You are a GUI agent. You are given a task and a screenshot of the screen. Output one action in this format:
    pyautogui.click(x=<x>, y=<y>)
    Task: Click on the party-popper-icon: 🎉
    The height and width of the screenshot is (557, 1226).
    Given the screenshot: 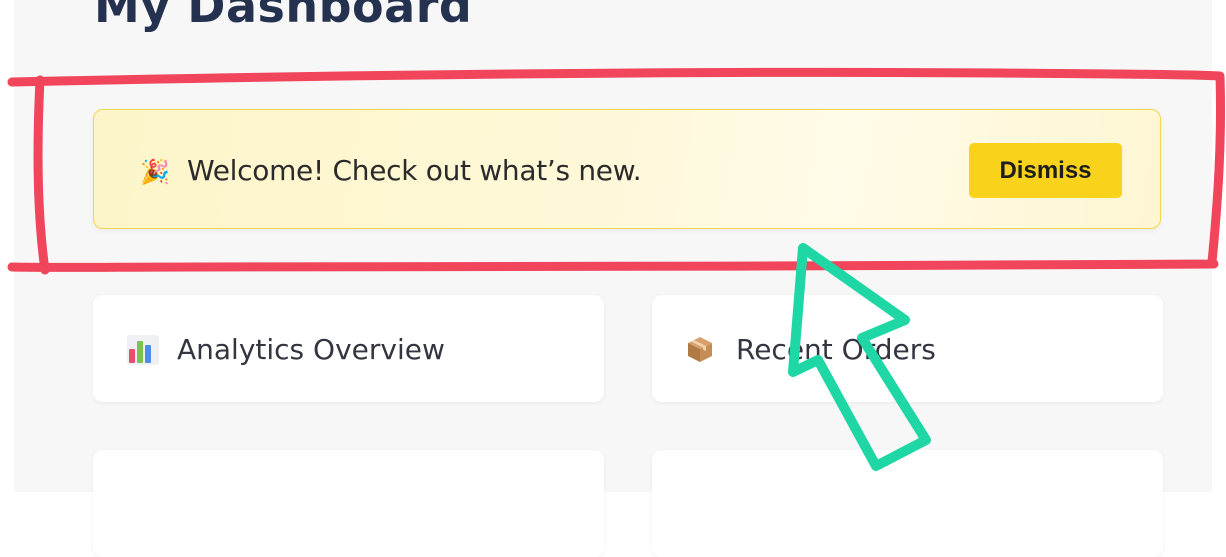 What is the action you would take?
    pyautogui.click(x=155, y=172)
    